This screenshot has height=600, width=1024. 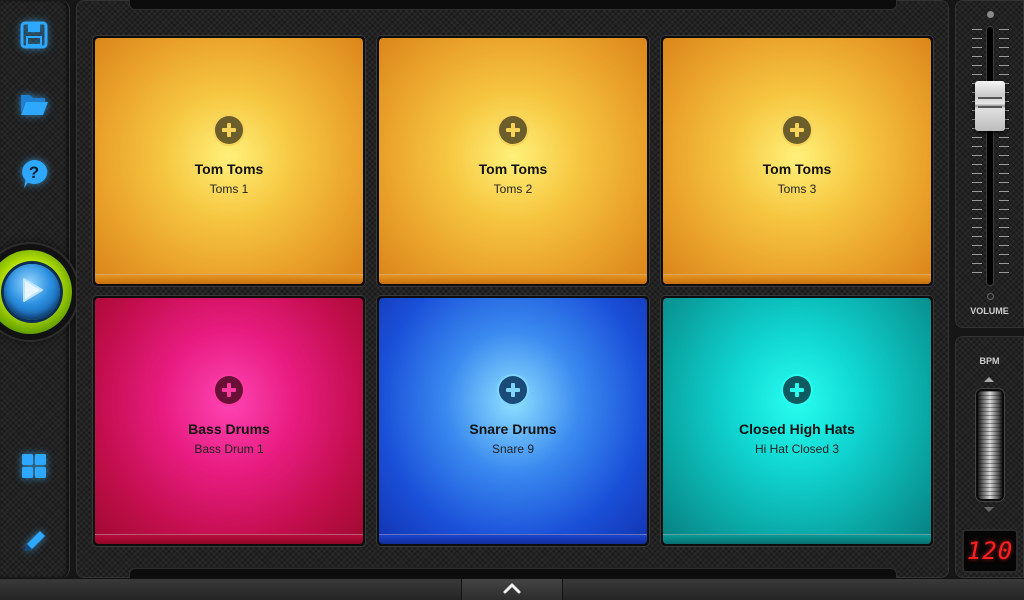 I want to click on pad-grid-icon, so click(x=34, y=468).